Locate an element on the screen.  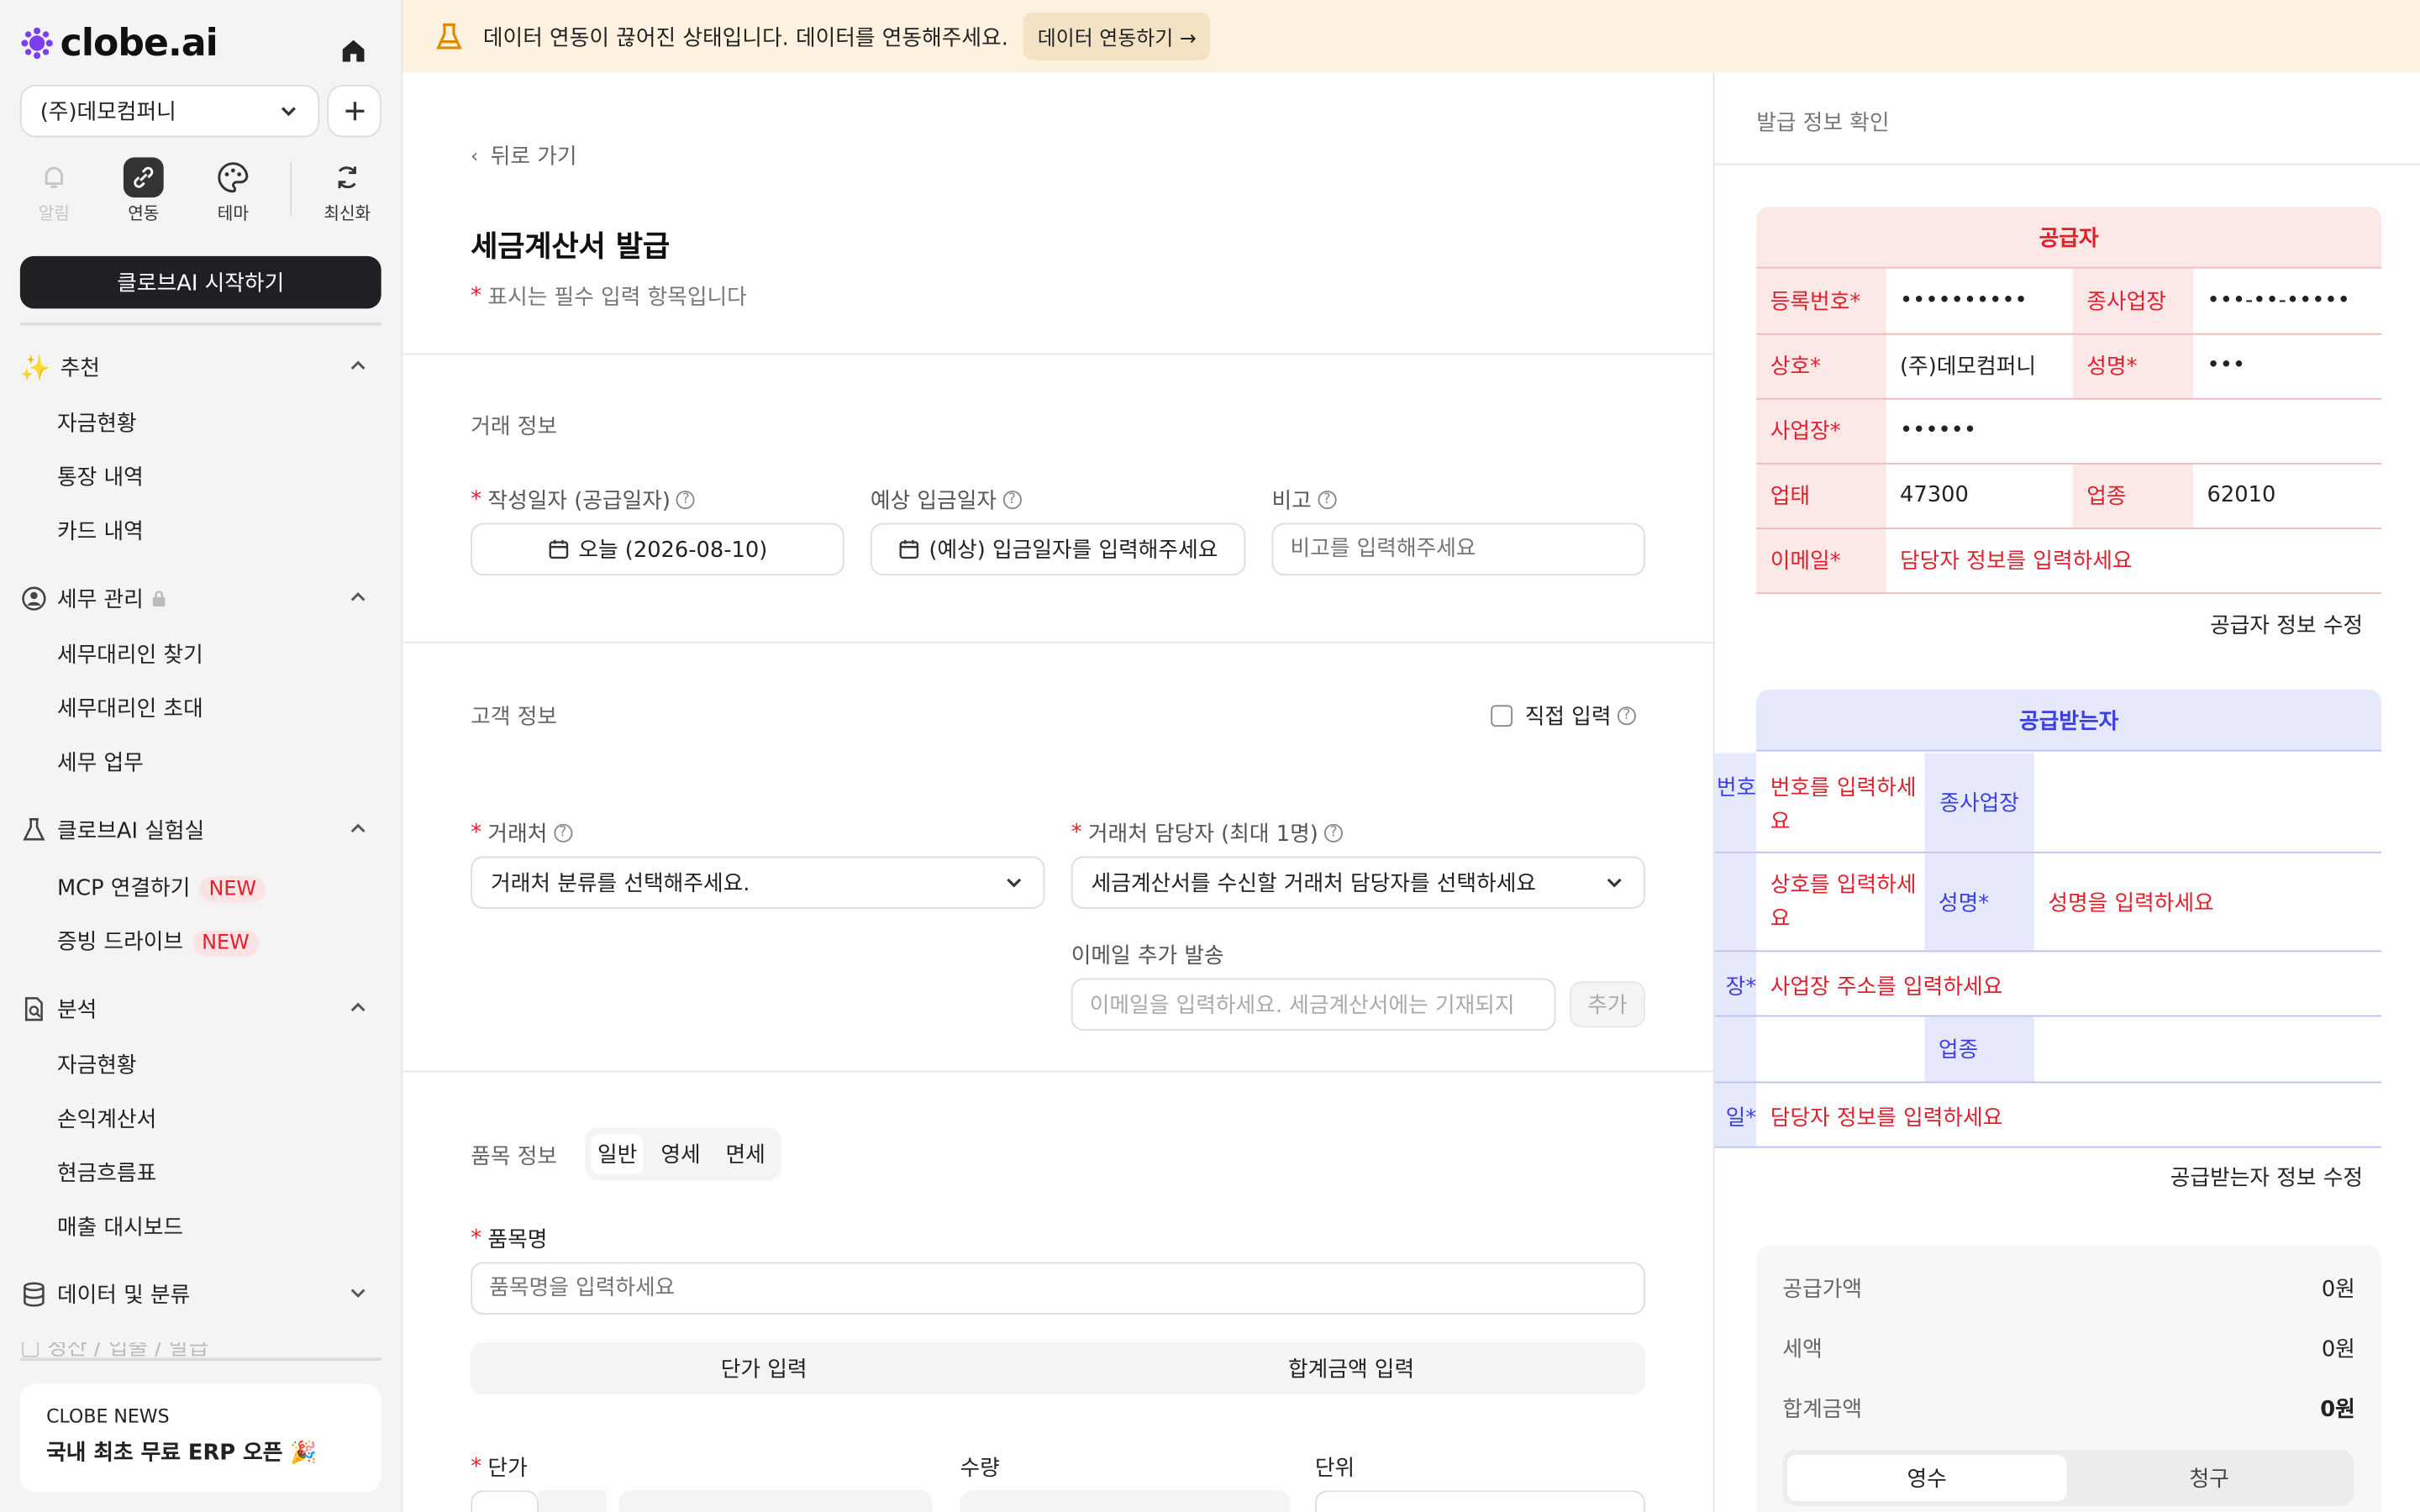
table-key: 종사업장 is located at coordinates (2132, 301).